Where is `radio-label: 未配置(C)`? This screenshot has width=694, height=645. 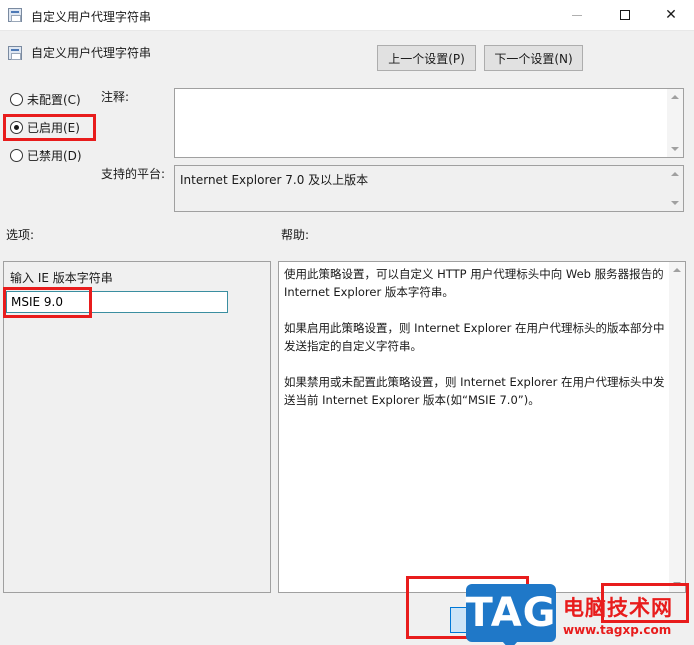
radio-label: 未配置(C) is located at coordinates (54, 100).